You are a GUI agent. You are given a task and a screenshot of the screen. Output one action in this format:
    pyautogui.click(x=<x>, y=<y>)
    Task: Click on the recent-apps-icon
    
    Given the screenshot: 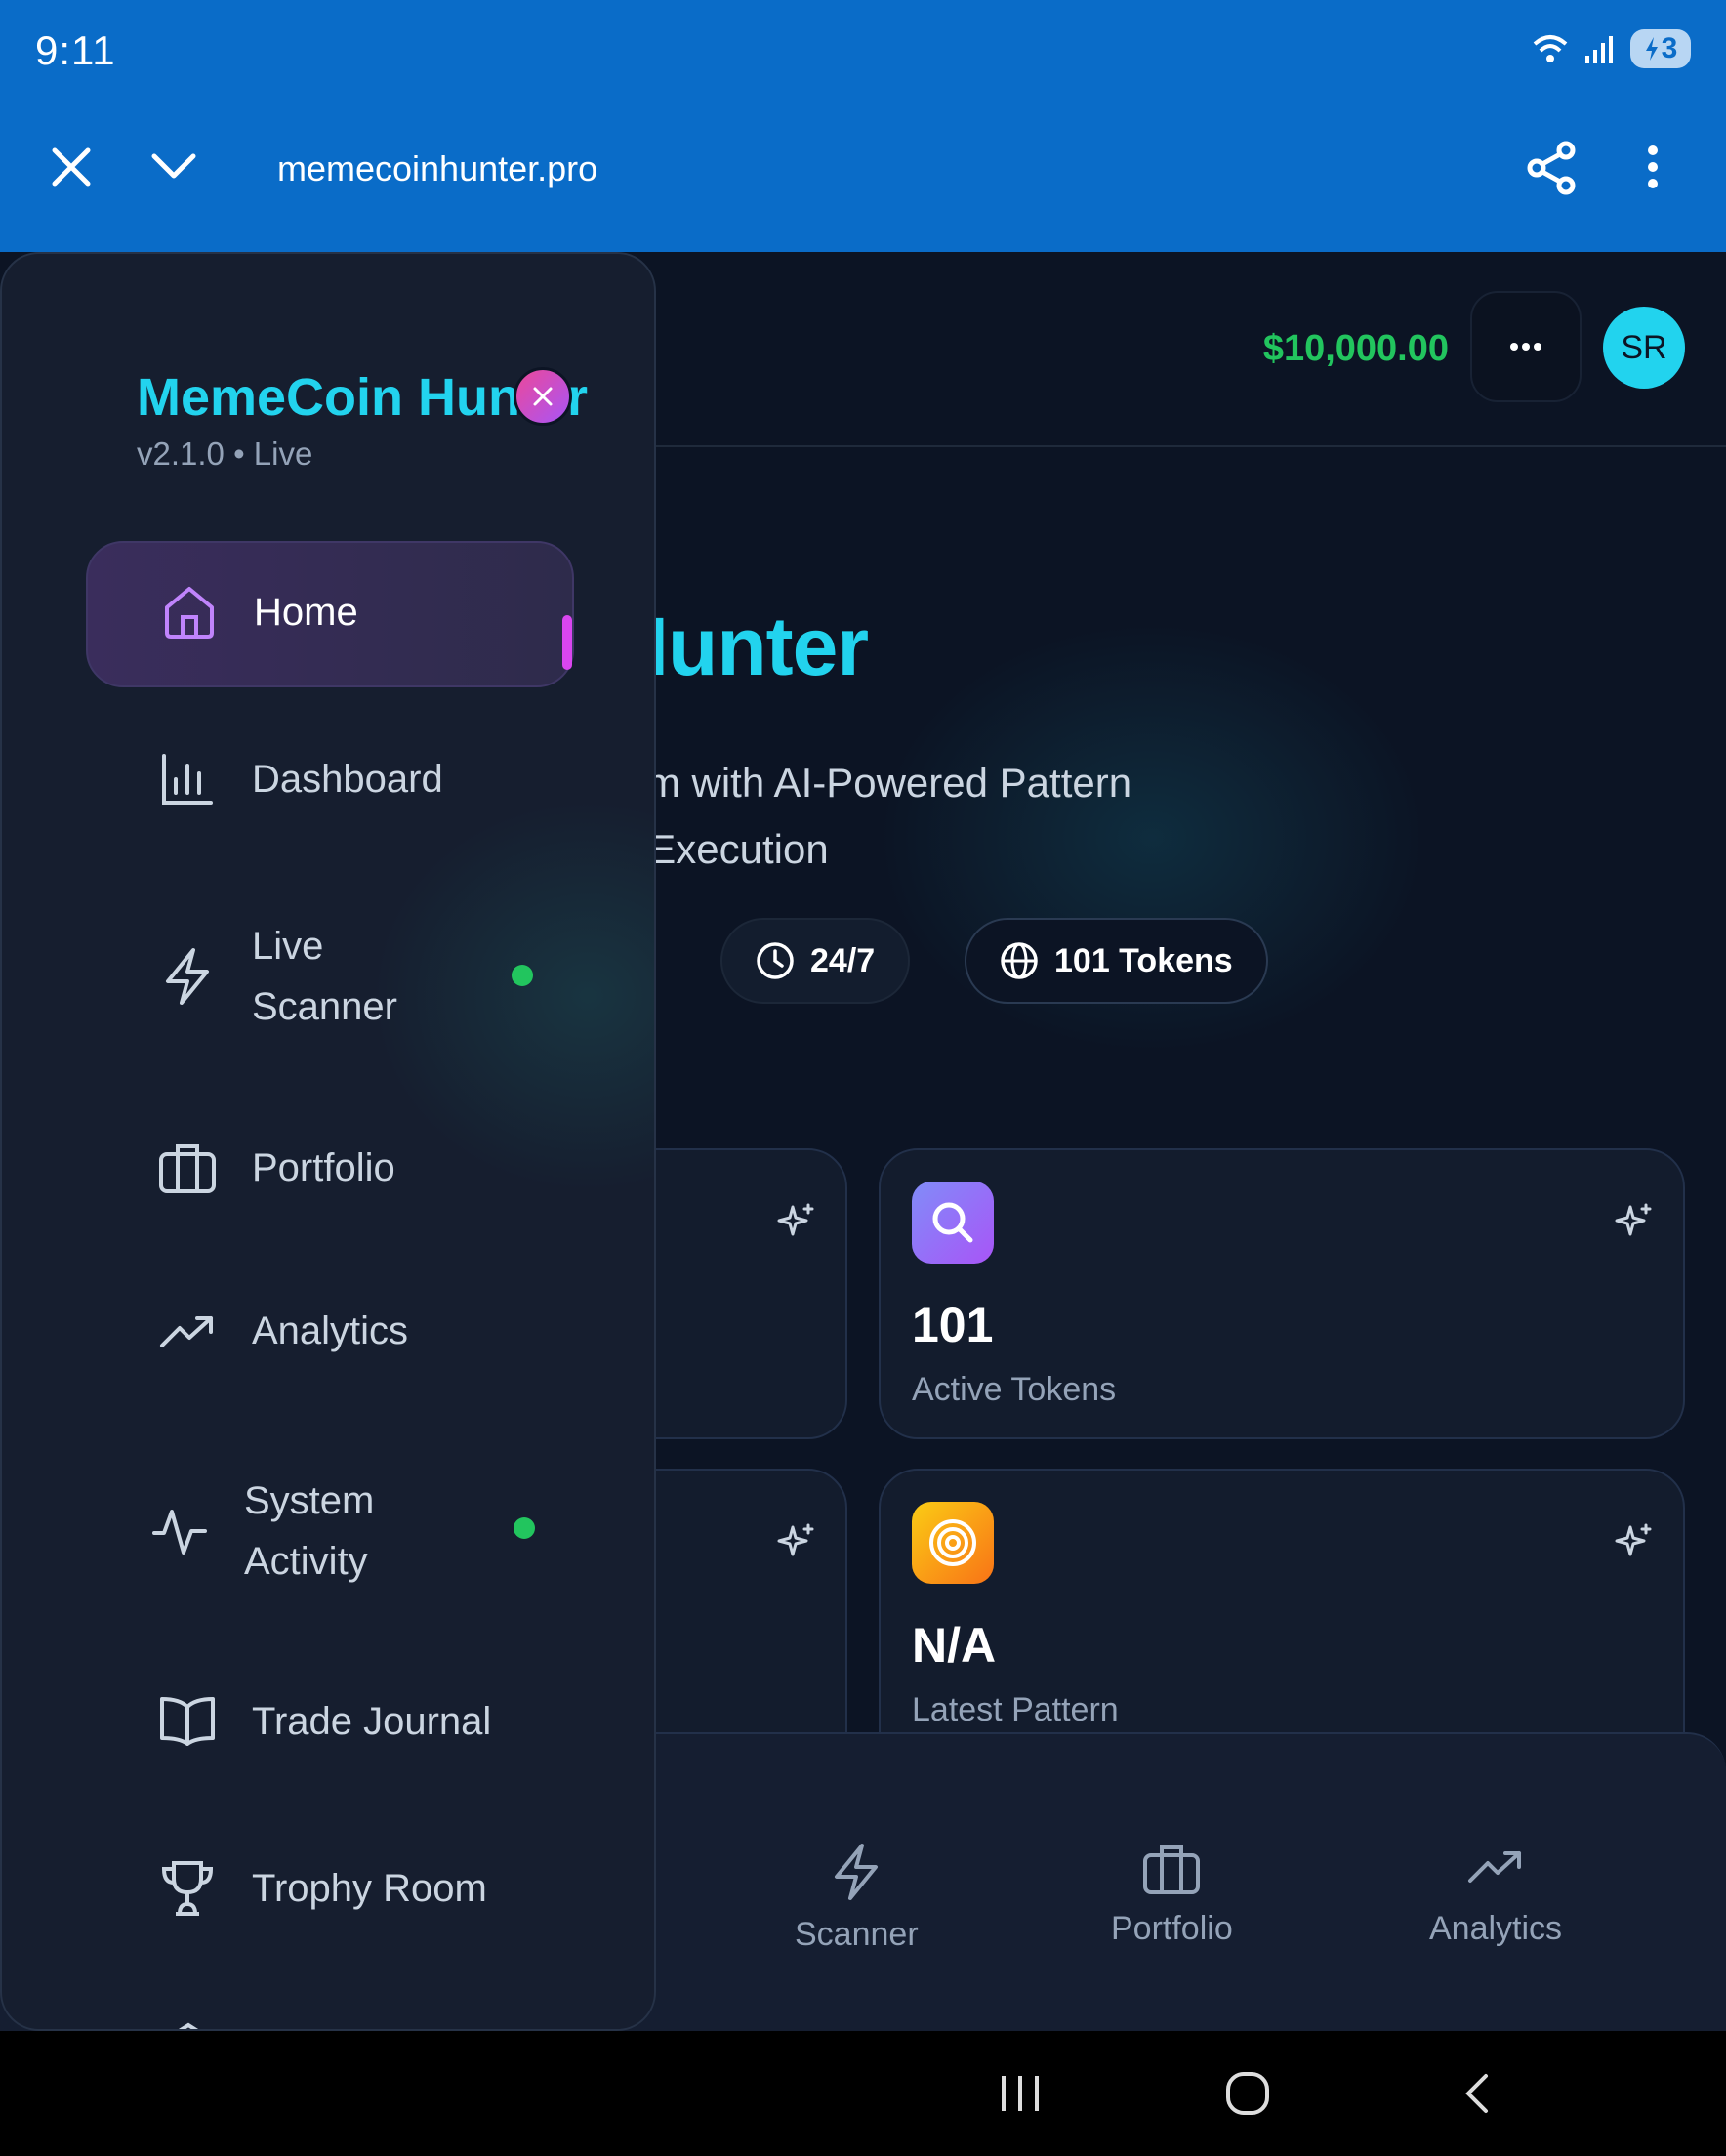 What is the action you would take?
    pyautogui.click(x=1021, y=2093)
    